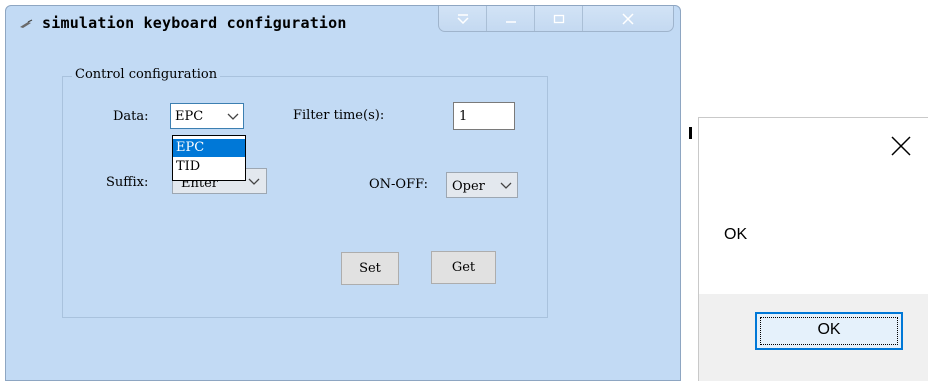 The height and width of the screenshot is (381, 928). Describe the element at coordinates (339, 115) in the screenshot. I see `filter-time-label: Filter time(s):` at that location.